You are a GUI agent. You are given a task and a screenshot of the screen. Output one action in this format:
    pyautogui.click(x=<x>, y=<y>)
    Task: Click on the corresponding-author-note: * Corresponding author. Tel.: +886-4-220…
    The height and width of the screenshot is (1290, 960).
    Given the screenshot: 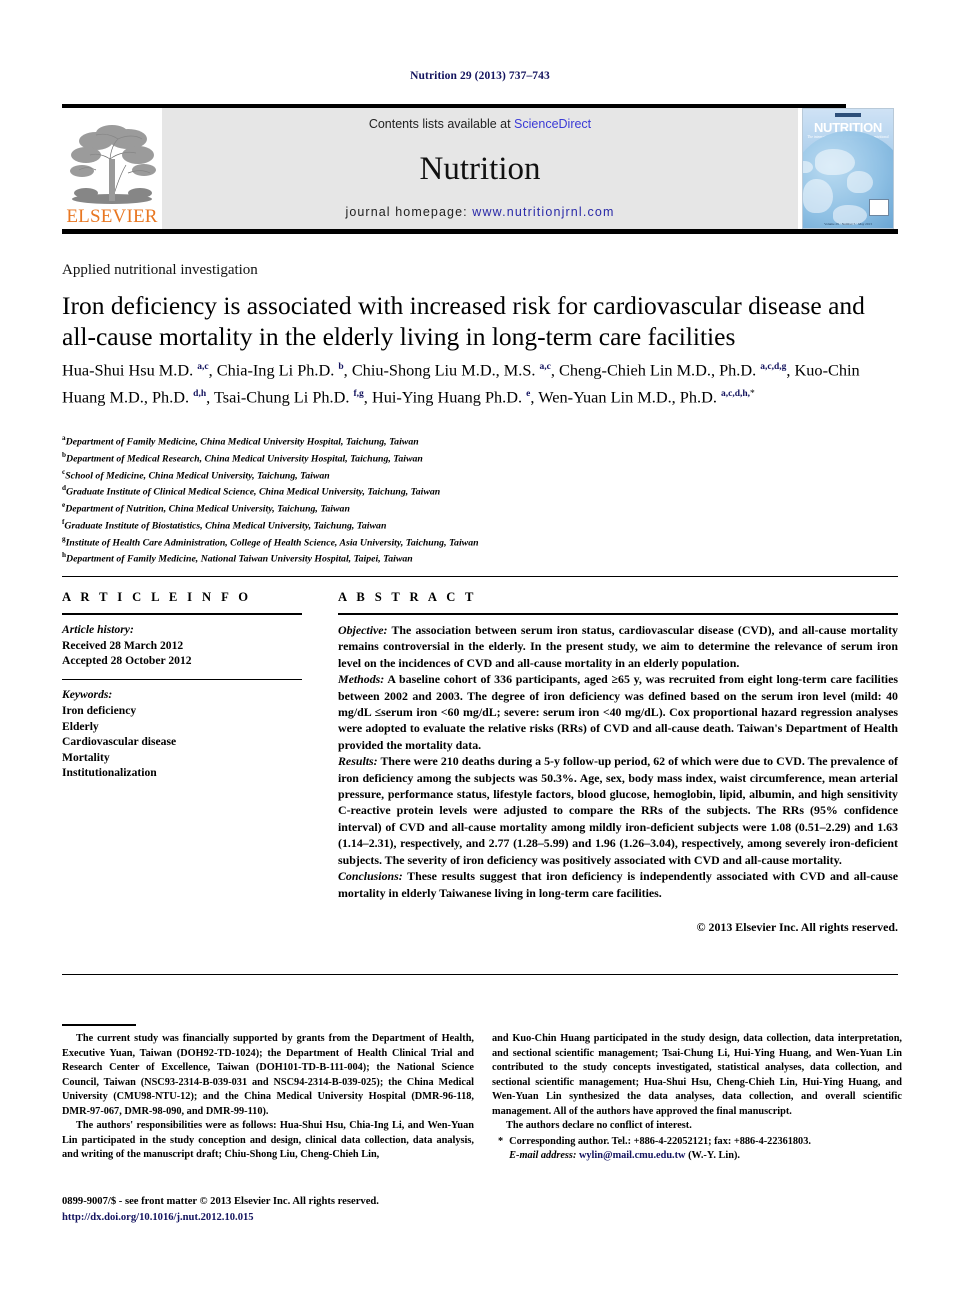 What is the action you would take?
    pyautogui.click(x=697, y=1149)
    